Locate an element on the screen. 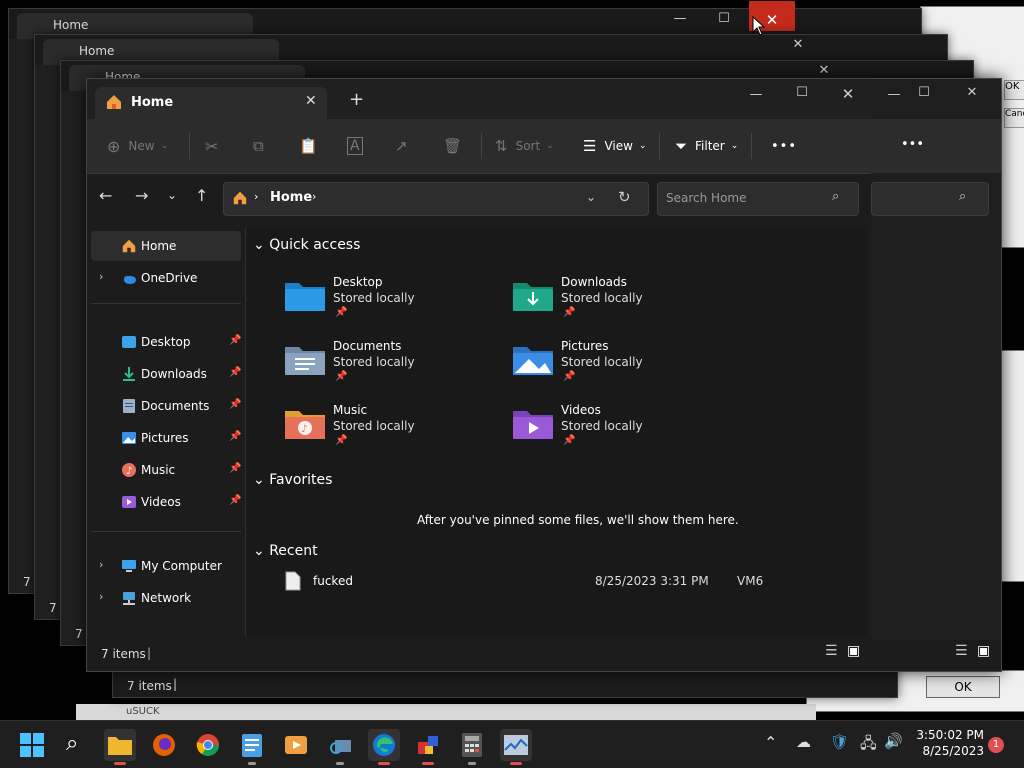  sidebar-item-pictures: Pictures 📌 is located at coordinates (166, 438).